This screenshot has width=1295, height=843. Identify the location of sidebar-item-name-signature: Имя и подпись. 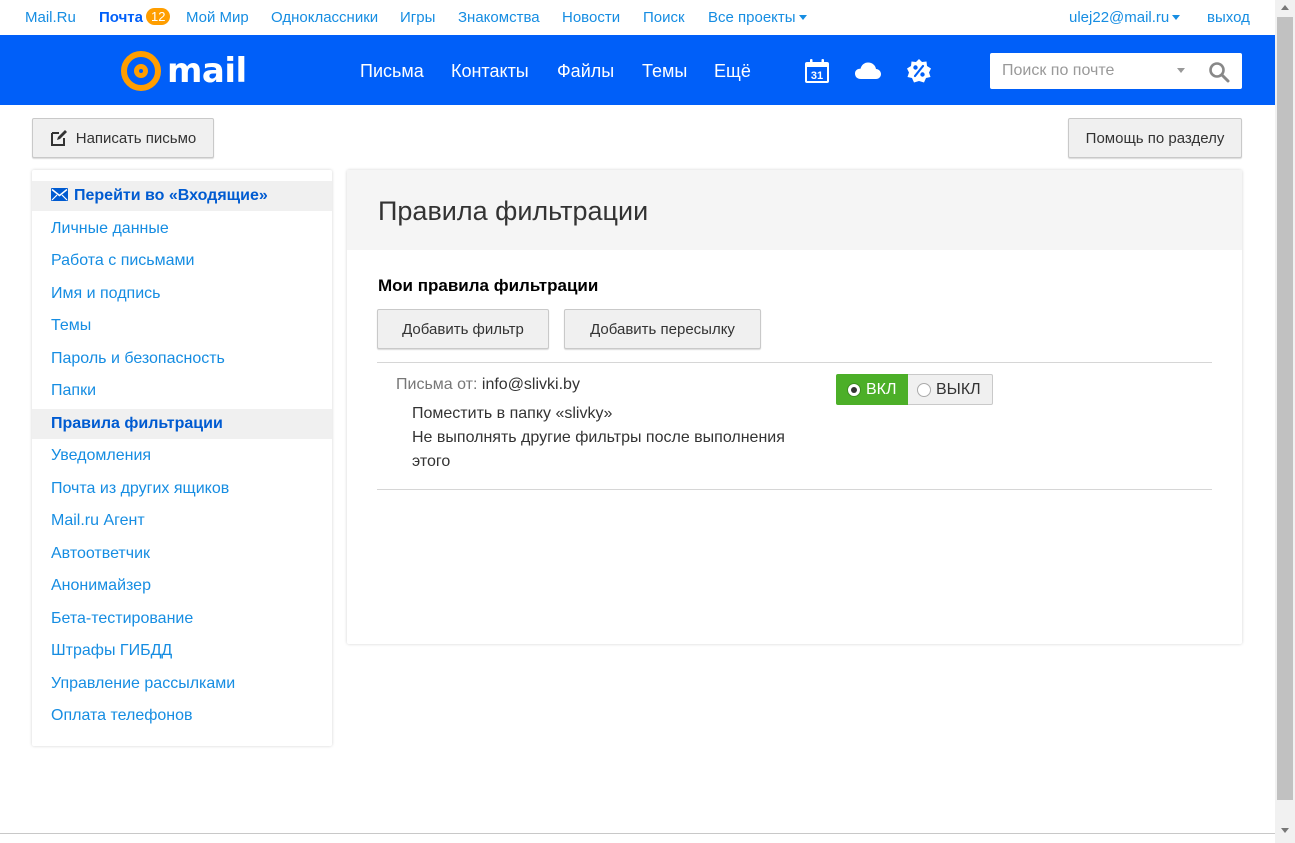
(182, 294).